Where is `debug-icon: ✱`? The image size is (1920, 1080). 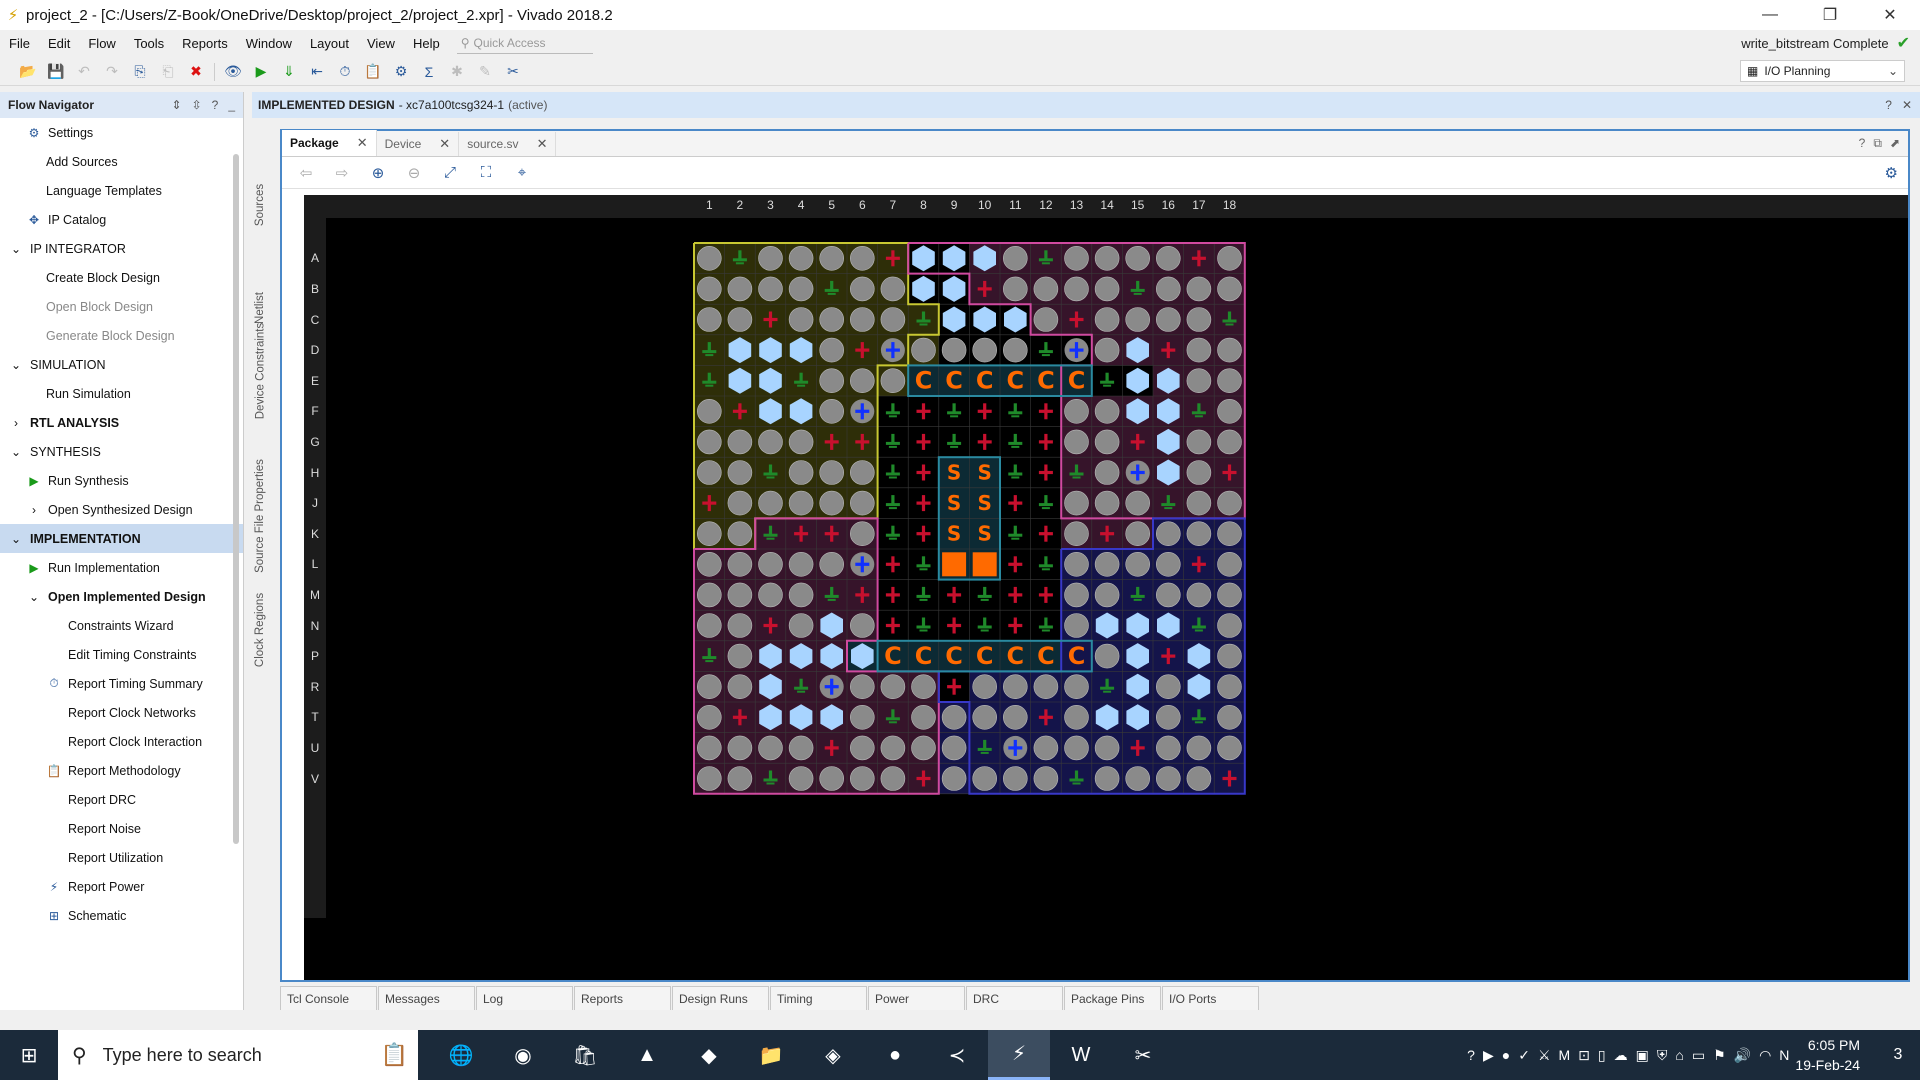 debug-icon: ✱ is located at coordinates (457, 72).